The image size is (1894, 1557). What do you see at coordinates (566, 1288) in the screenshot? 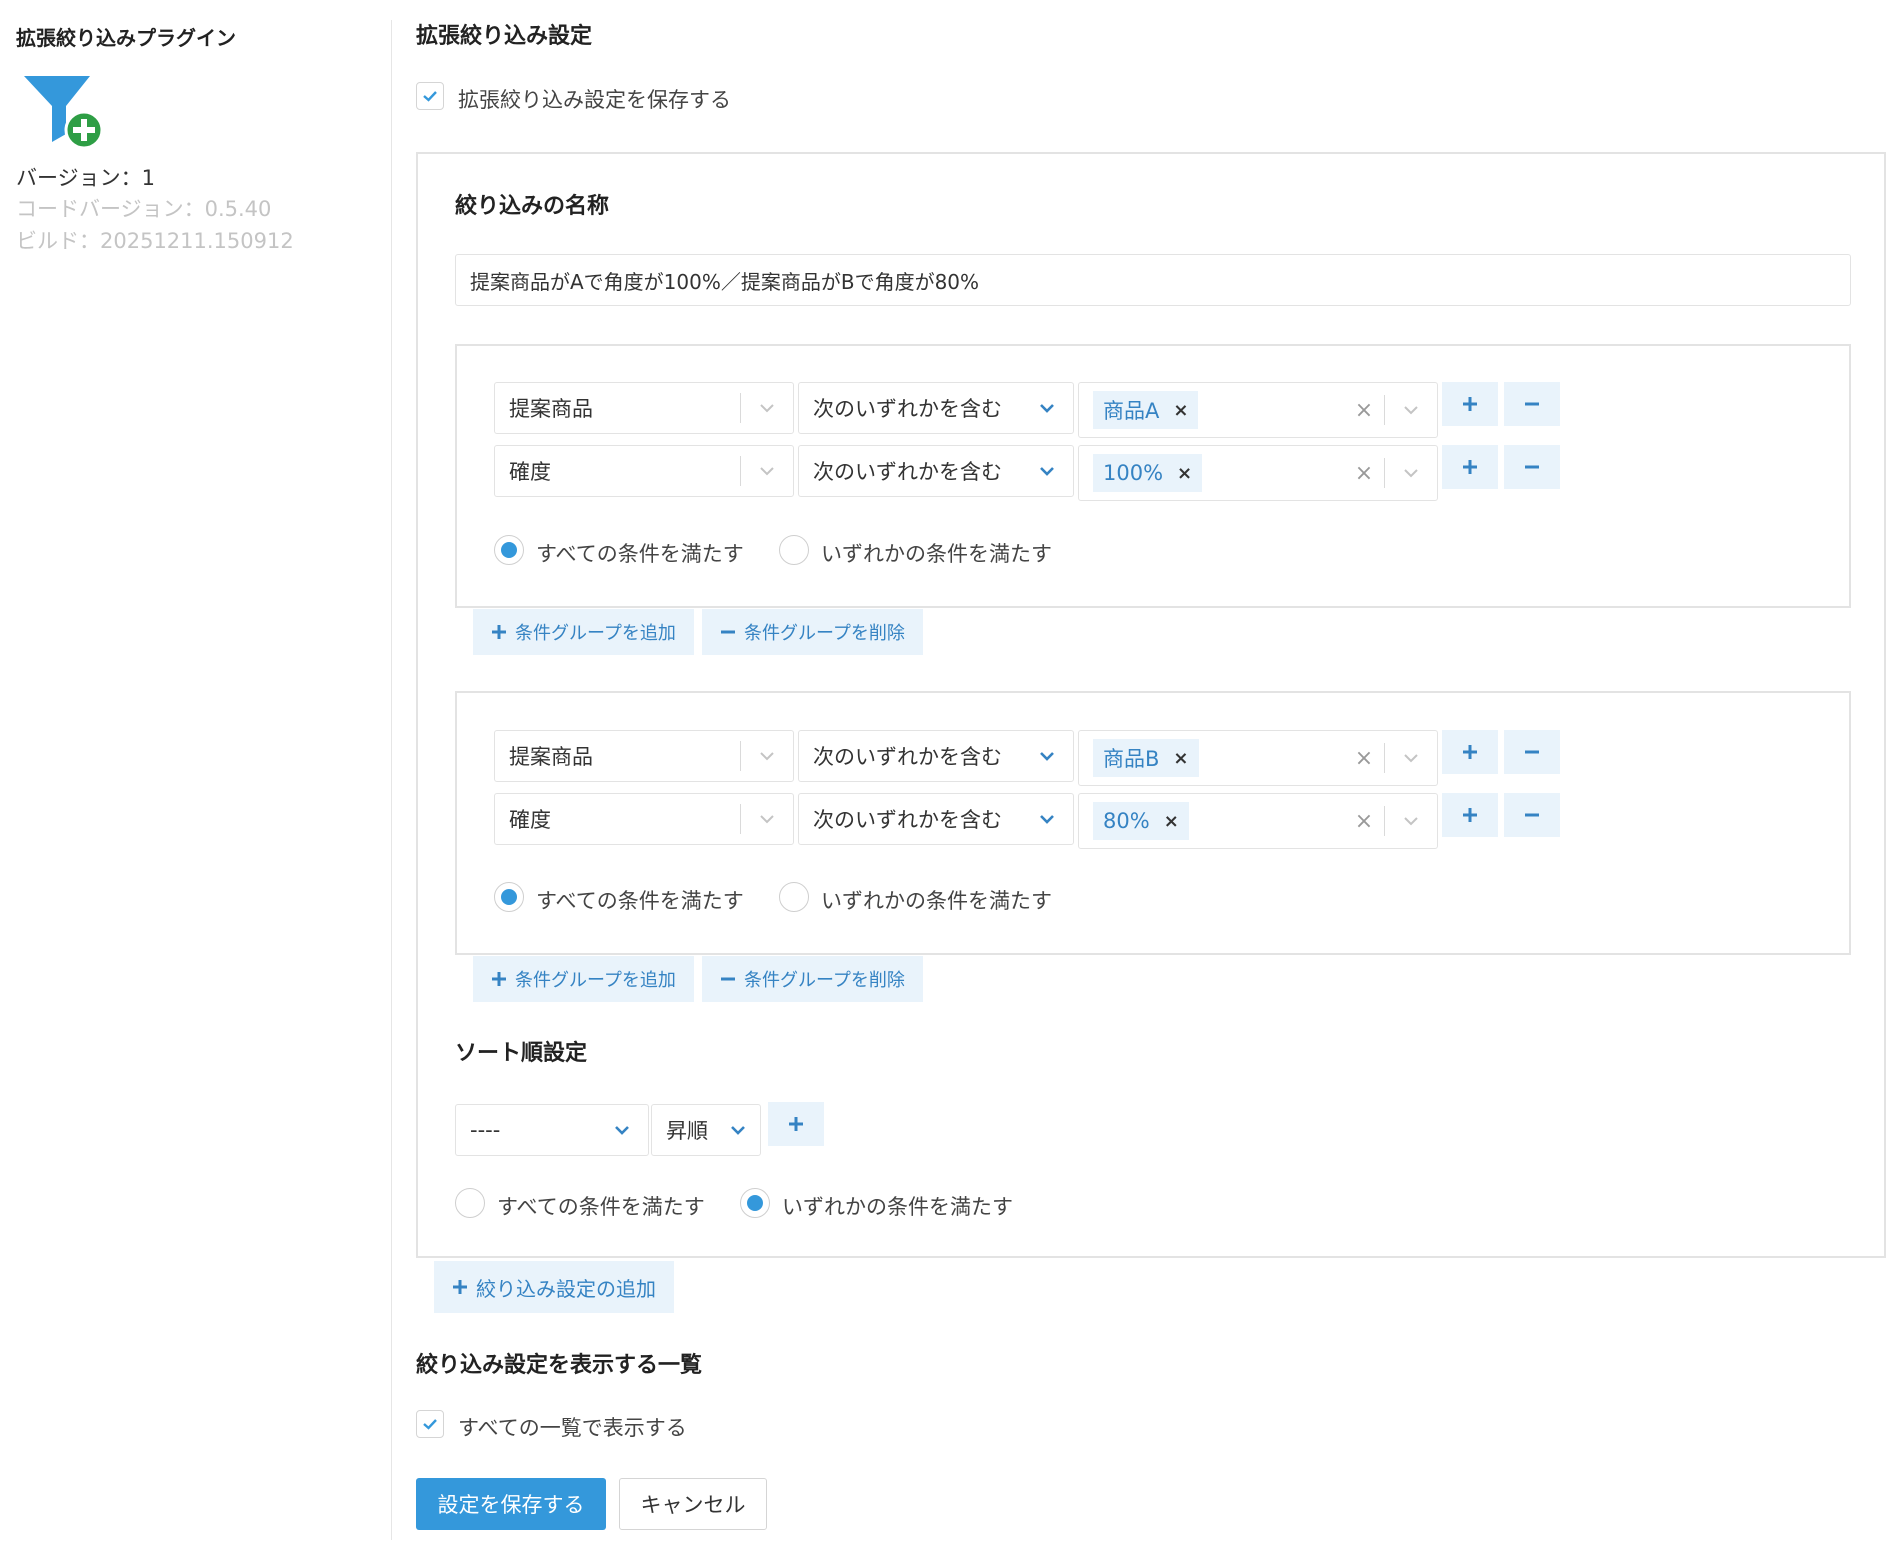
I see `add-filter-setting-label: 絞り込み設定の追加` at bounding box center [566, 1288].